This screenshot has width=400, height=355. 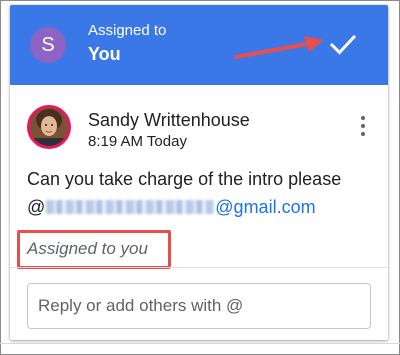 What do you see at coordinates (104, 54) in the screenshot?
I see `assignee-name: You` at bounding box center [104, 54].